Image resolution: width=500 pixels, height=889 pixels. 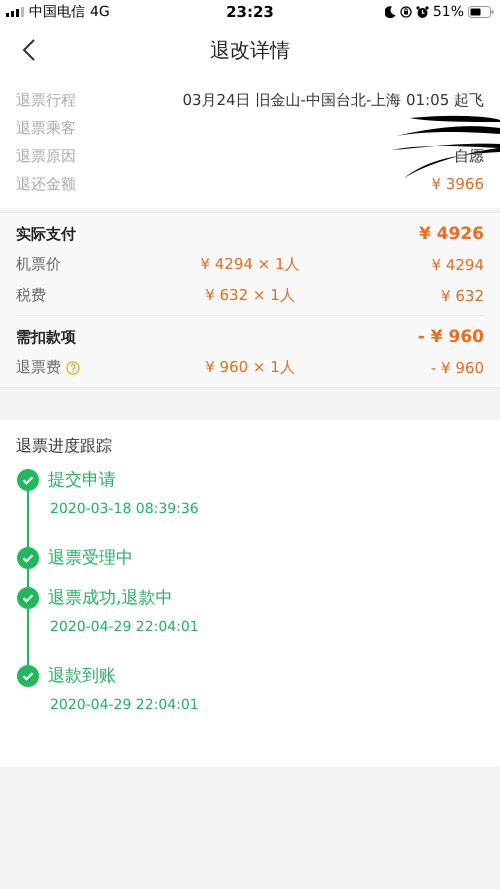 I want to click on step-label: 退票成功,退款中, so click(x=111, y=598).